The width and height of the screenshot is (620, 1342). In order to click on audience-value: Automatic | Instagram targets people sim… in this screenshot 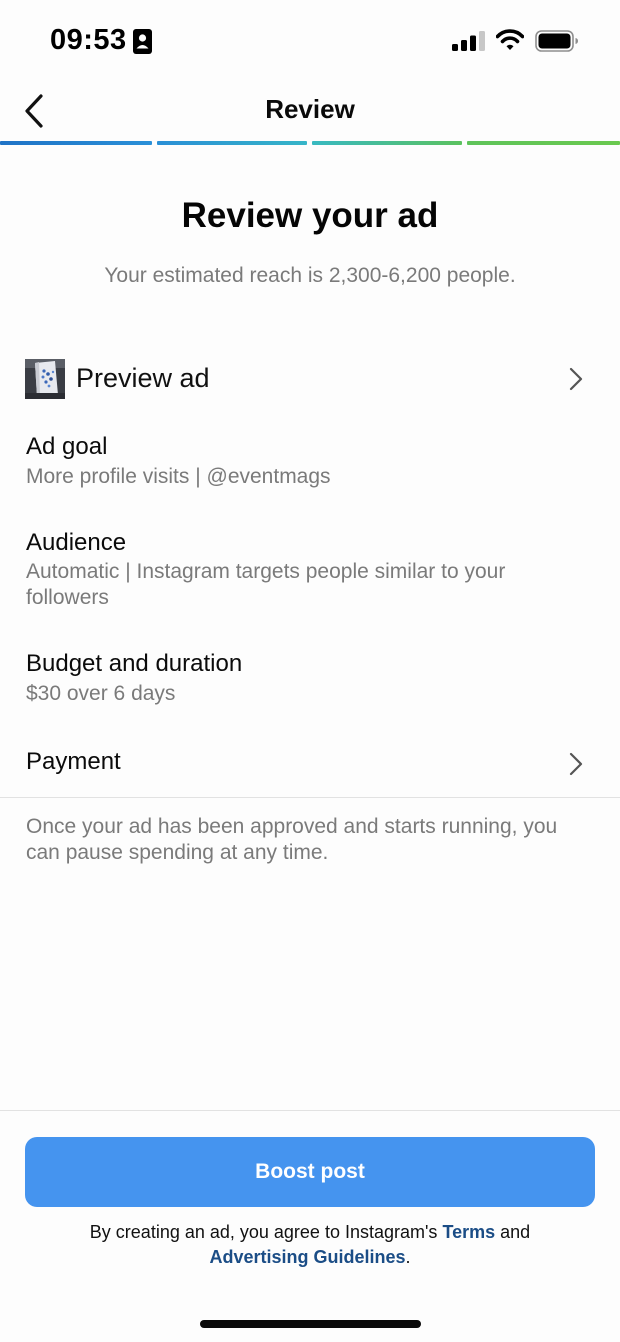, I will do `click(266, 584)`.